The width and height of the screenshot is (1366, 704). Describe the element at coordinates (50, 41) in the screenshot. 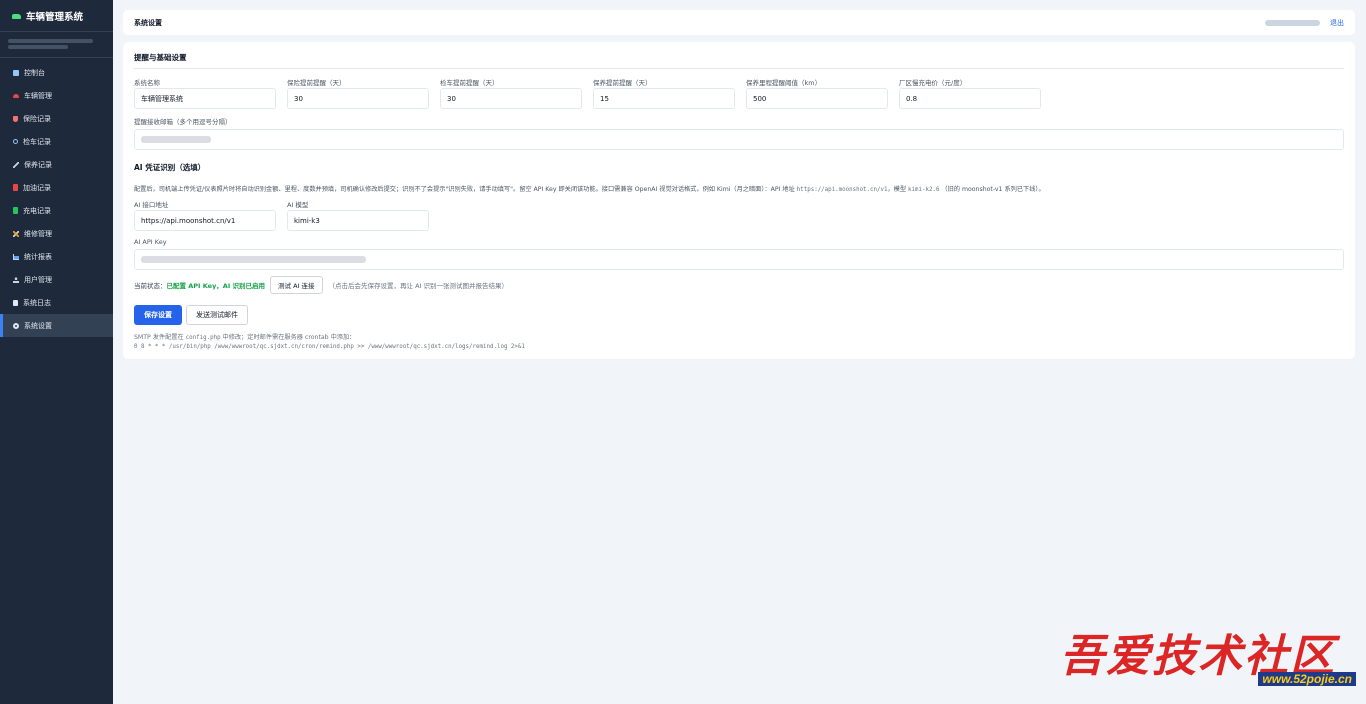

I see `user-name-redacted` at that location.